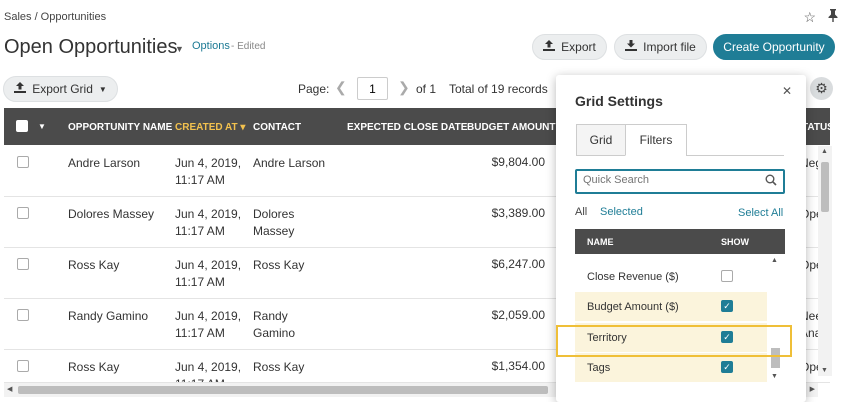 The height and width of the screenshot is (402, 846). Describe the element at coordinates (91, 47) in the screenshot. I see `page-title: Open Opportunities` at that location.